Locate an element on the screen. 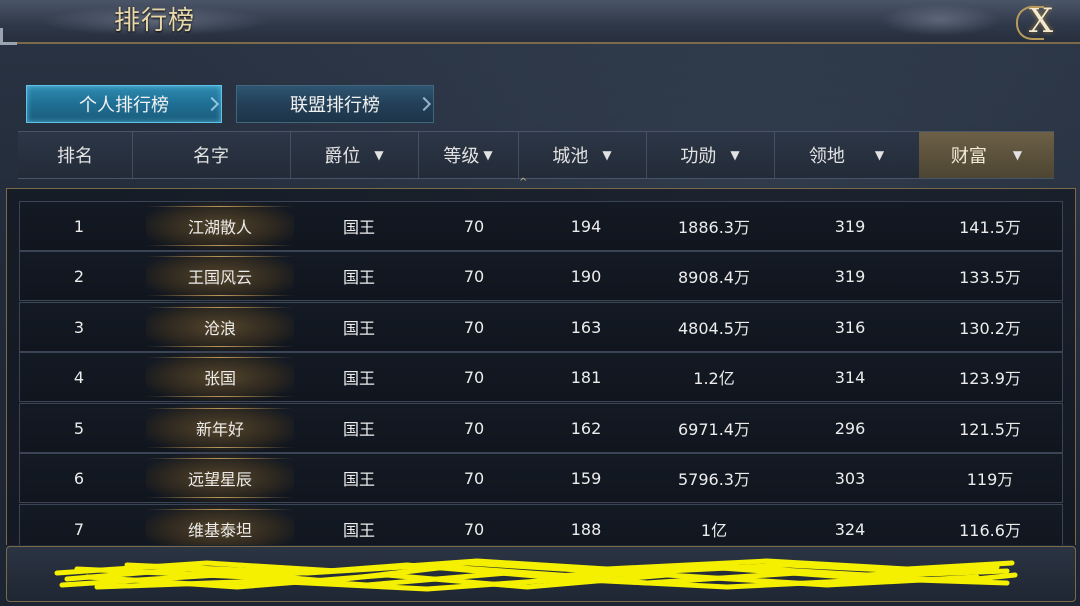  table-header: 排名 名字 爵位 ▼ 等级 ▼ 城池 ▼ 功勋 ▼ 领地 ▼ 财富 ▼ is located at coordinates (536, 155).